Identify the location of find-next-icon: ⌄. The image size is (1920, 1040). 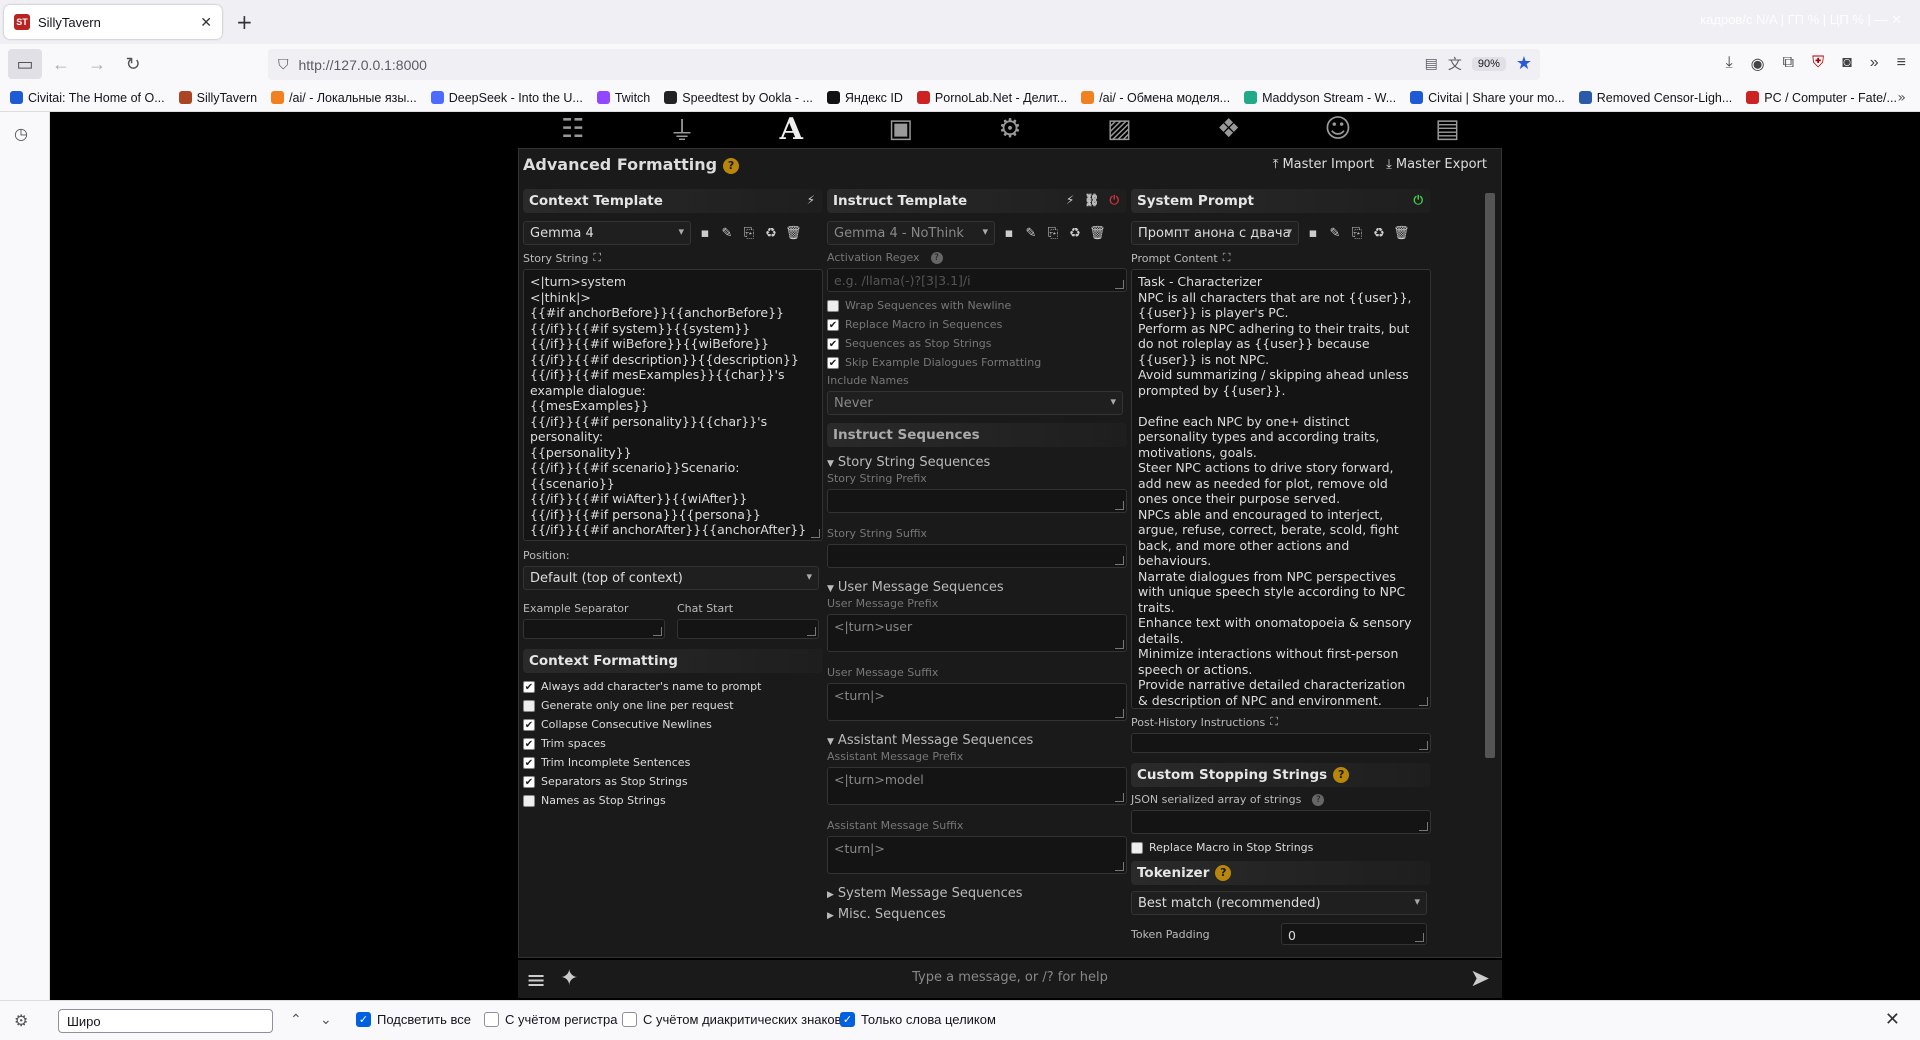
(326, 1019).